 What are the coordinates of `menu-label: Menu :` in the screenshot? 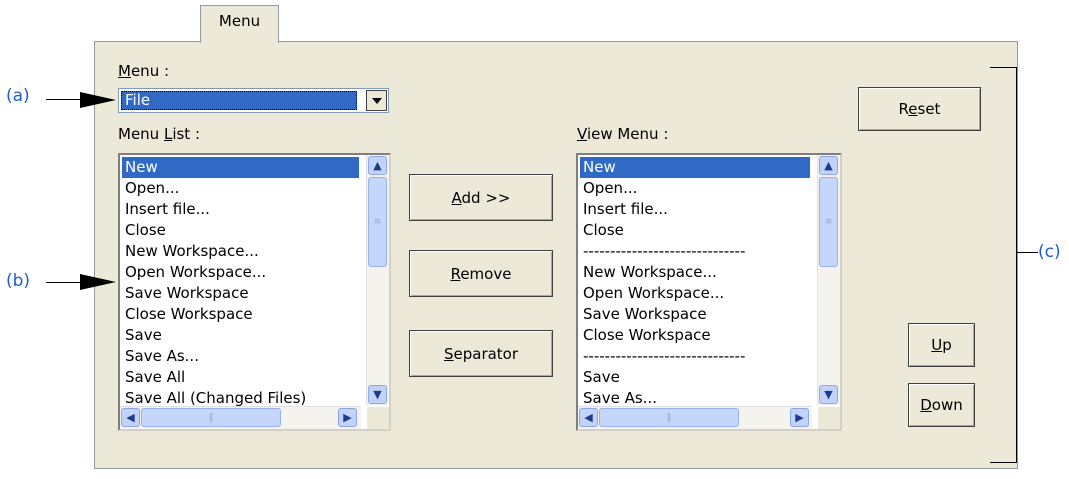 It's located at (144, 71).